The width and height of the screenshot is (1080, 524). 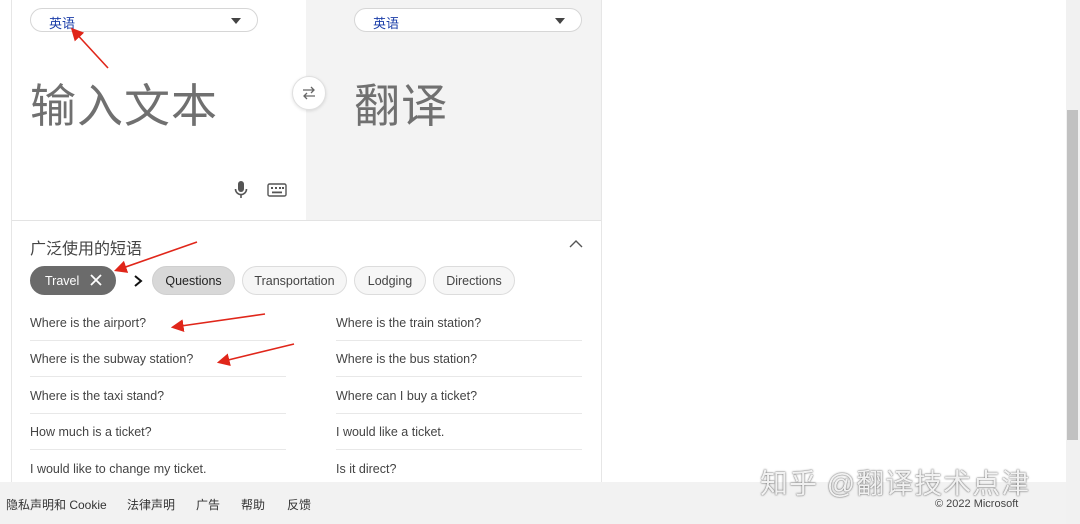 I want to click on swap-languages-button, so click(x=309, y=93).